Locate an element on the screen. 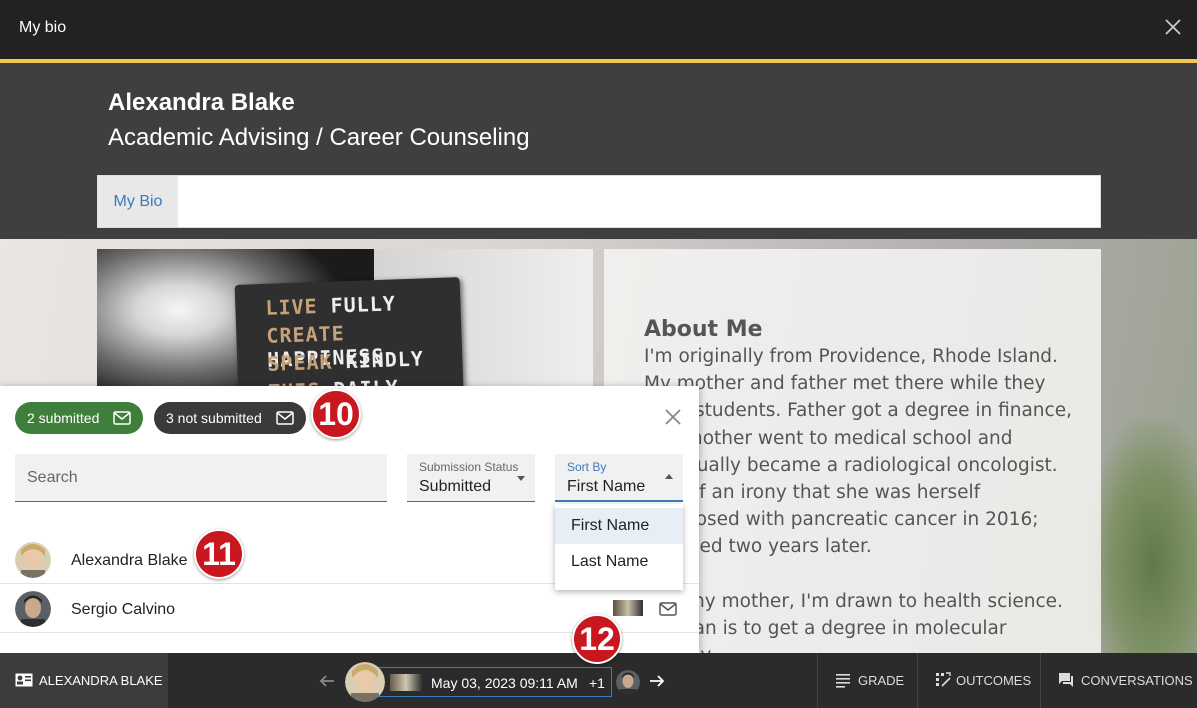 This screenshot has width=1197, height=708. conversations-button: CONVERSATIONS is located at coordinates (1118, 680).